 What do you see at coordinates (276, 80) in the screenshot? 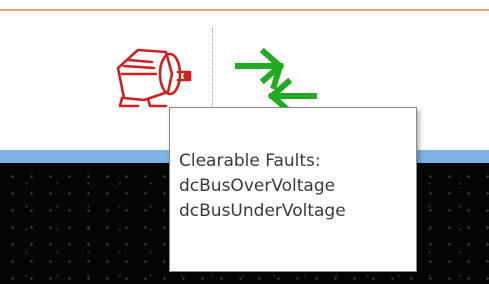
I see `transfer-arrows-icon` at bounding box center [276, 80].